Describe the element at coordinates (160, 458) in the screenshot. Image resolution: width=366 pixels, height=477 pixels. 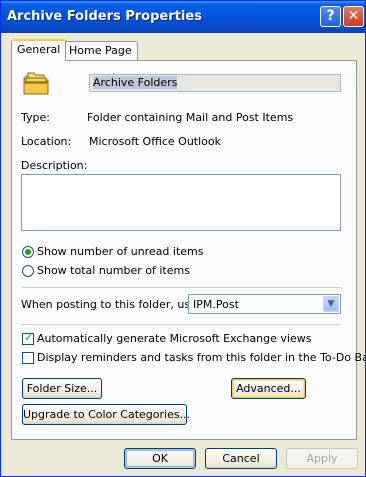
I see `ok-button: OK` at that location.